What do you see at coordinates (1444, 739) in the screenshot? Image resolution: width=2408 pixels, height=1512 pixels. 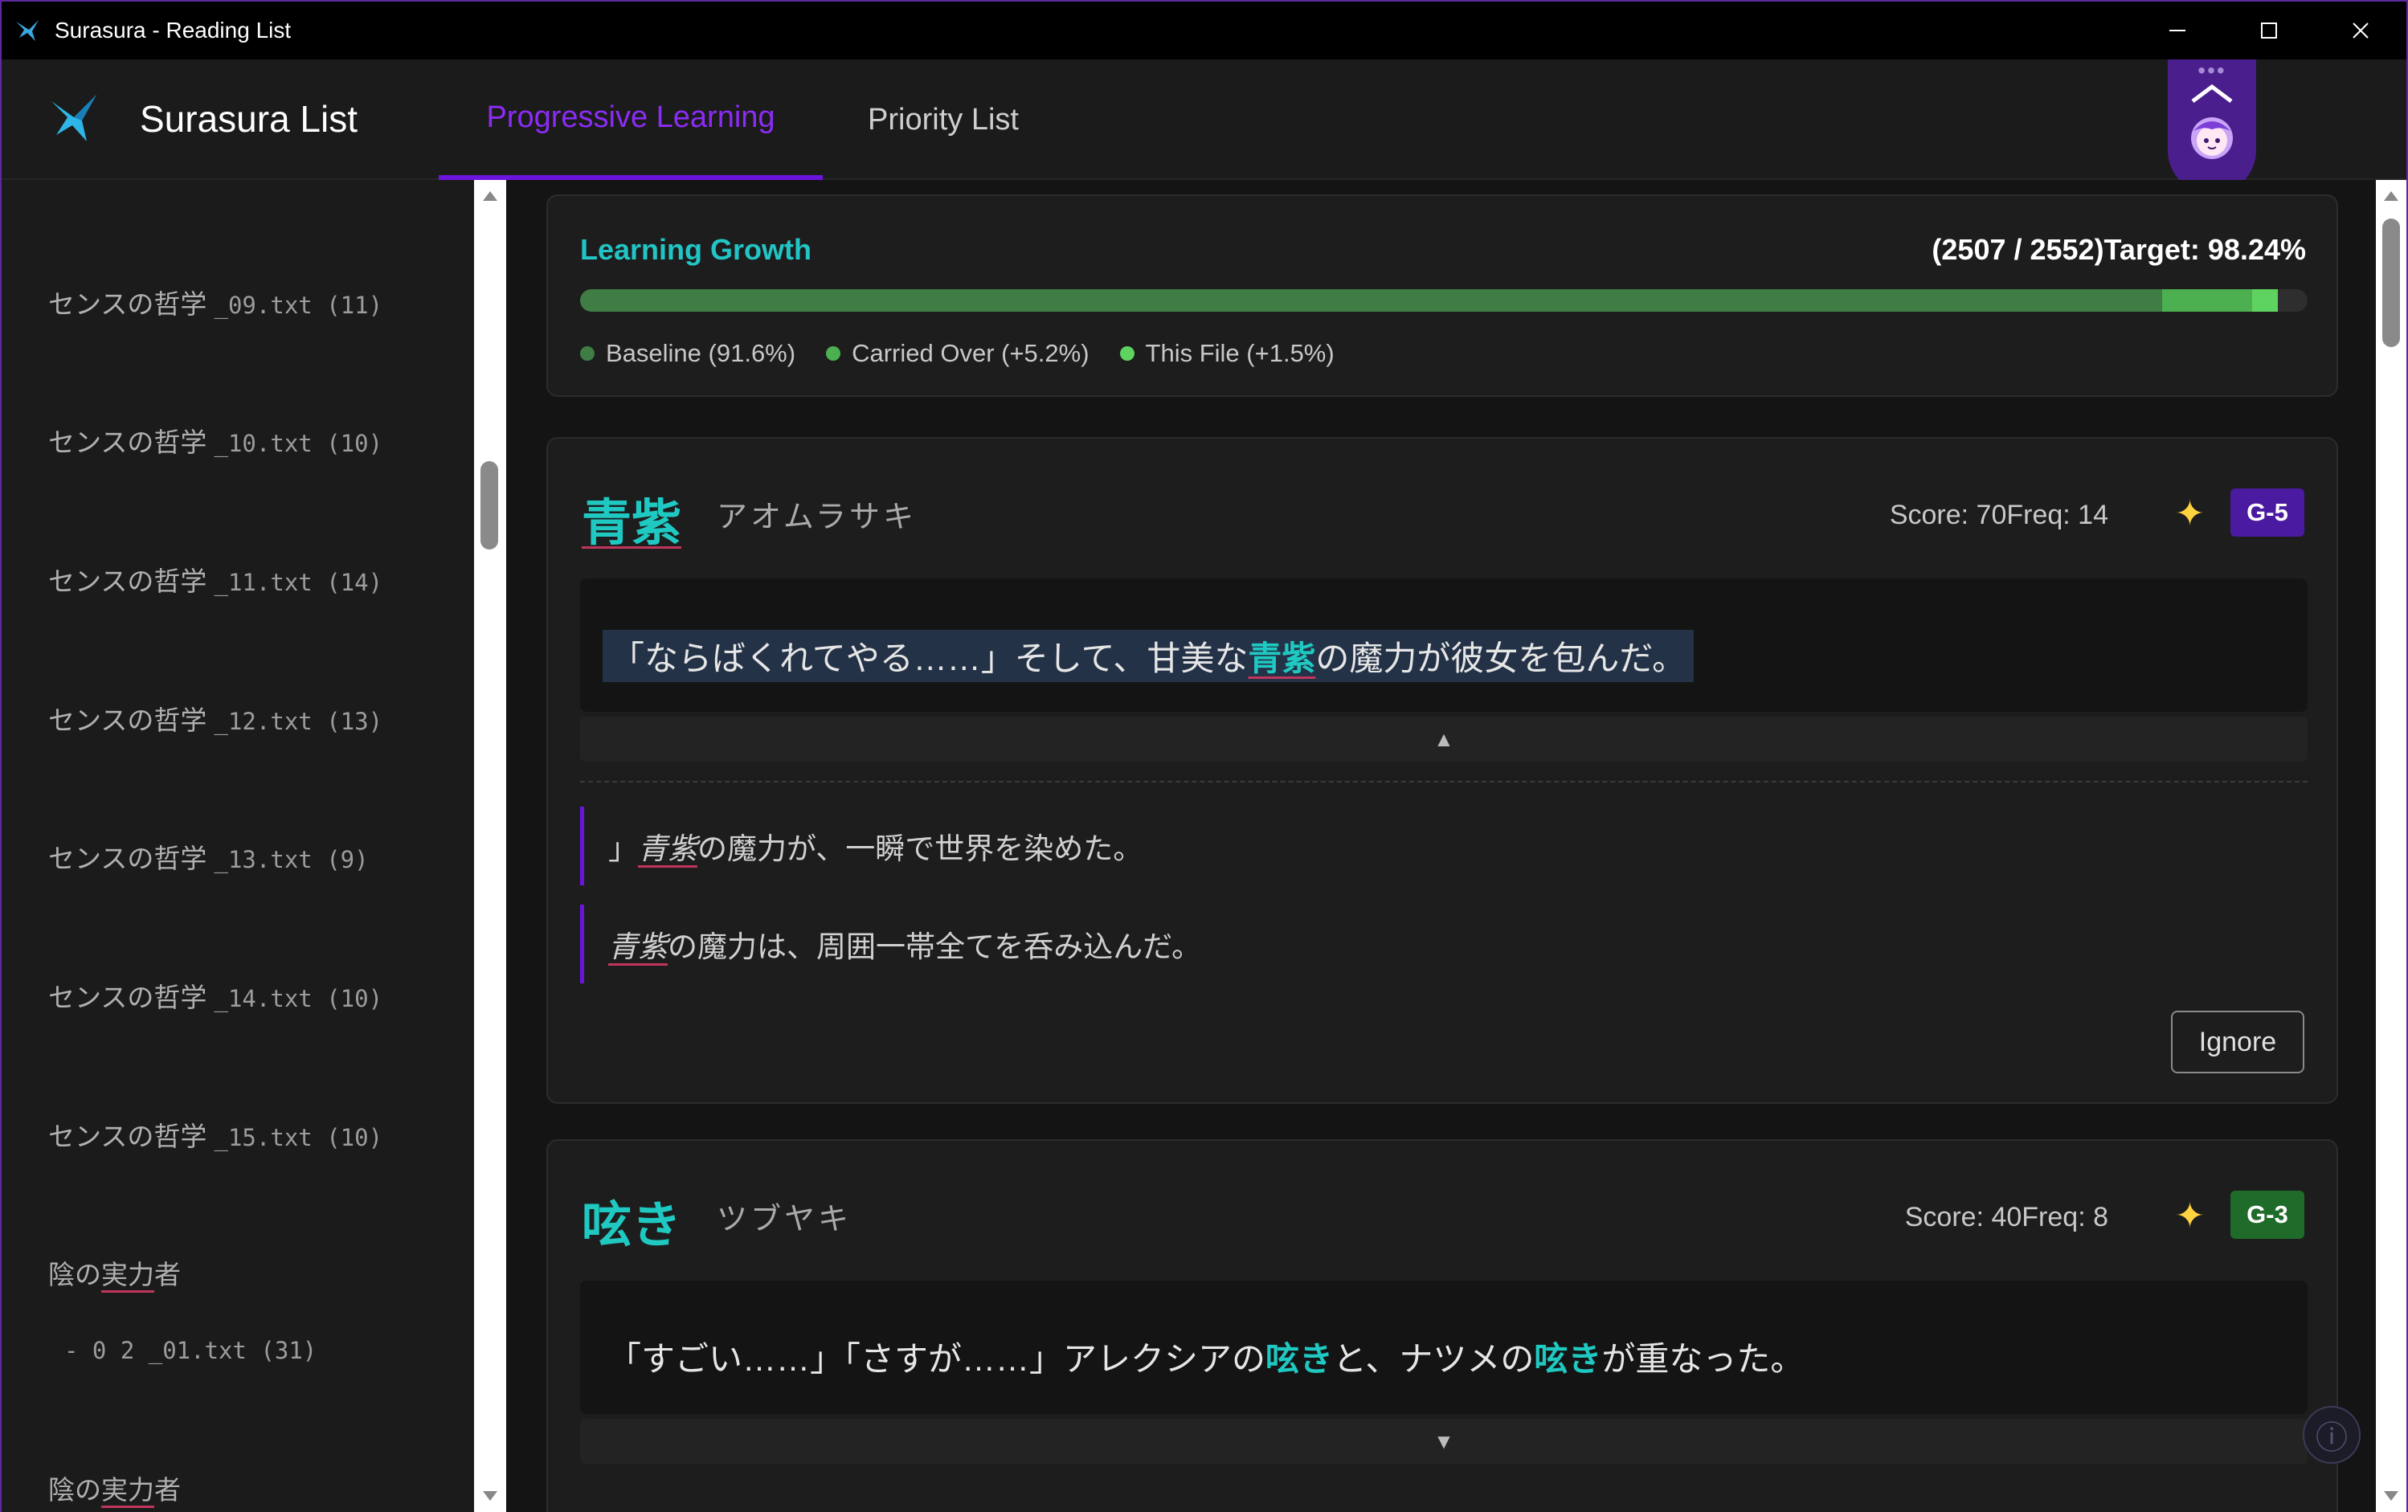 I see `collapse-examples-toggle: ▲` at bounding box center [1444, 739].